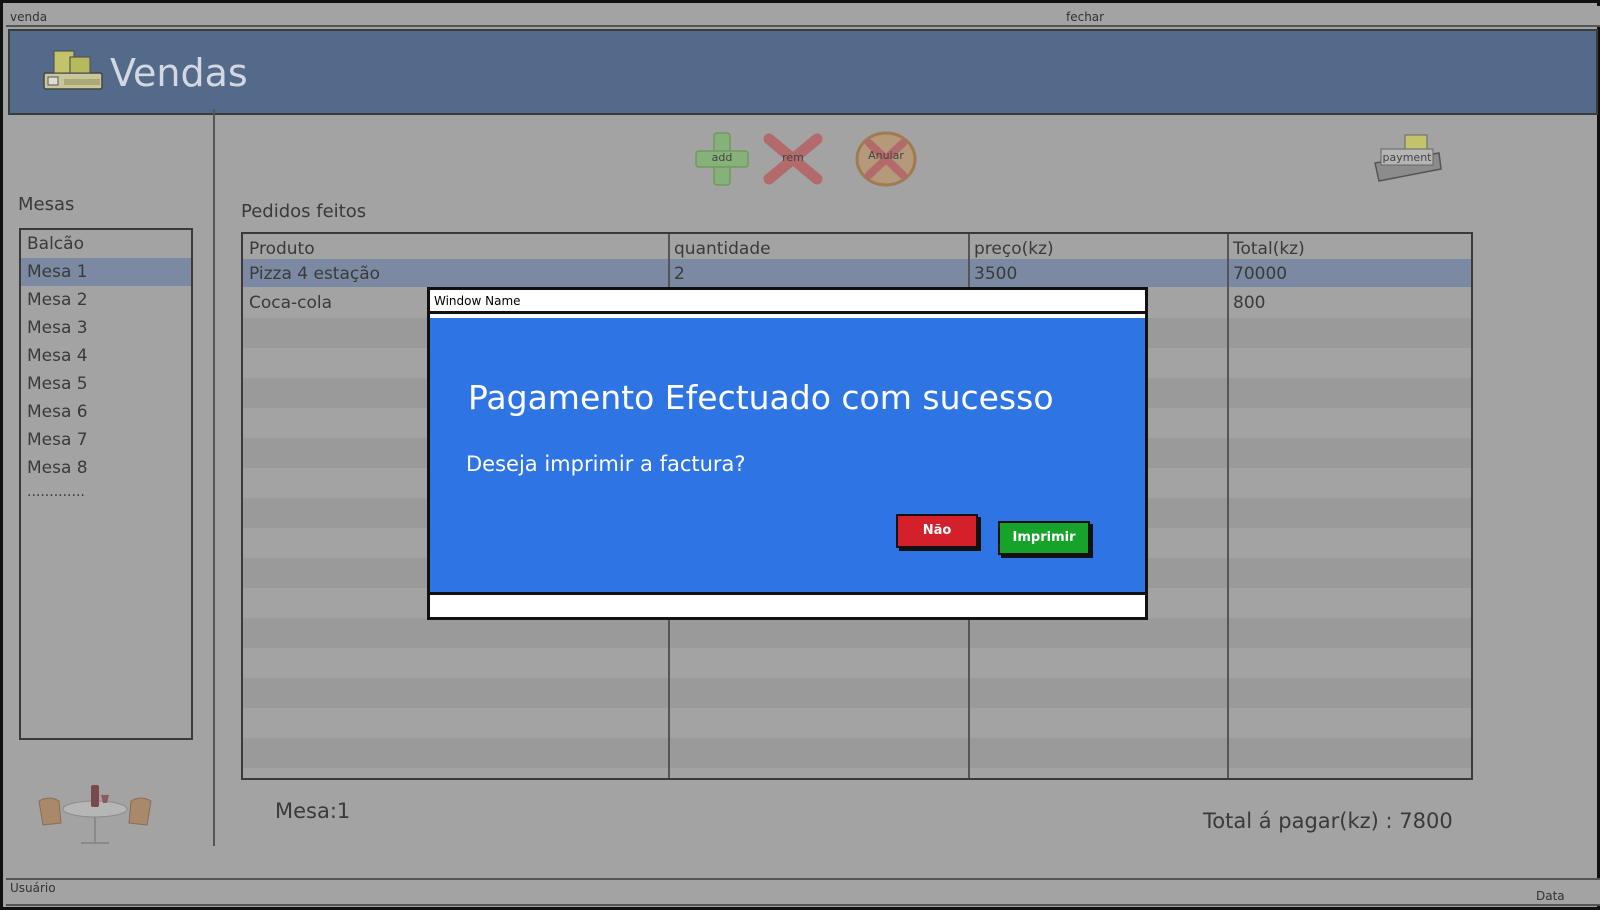 This screenshot has width=1600, height=910. What do you see at coordinates (1228, 506) in the screenshot?
I see `column-divider` at bounding box center [1228, 506].